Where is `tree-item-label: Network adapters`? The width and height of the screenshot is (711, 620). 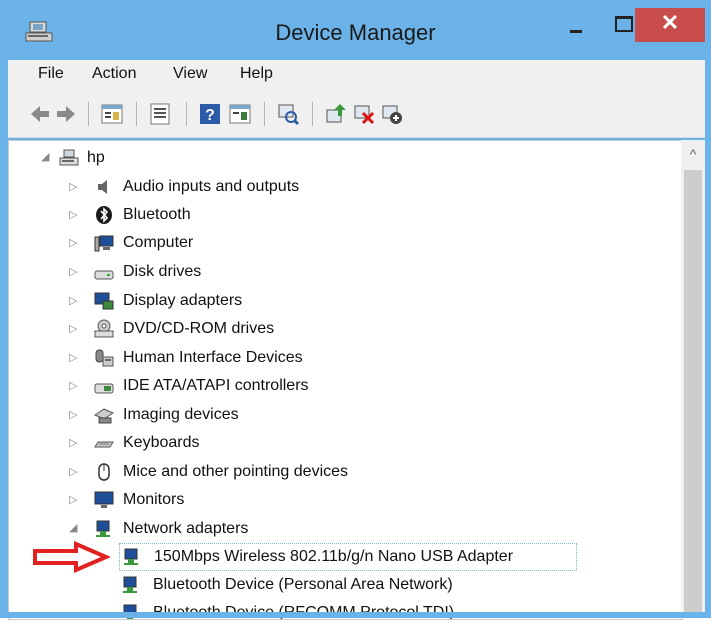
tree-item-label: Network adapters is located at coordinates (186, 528).